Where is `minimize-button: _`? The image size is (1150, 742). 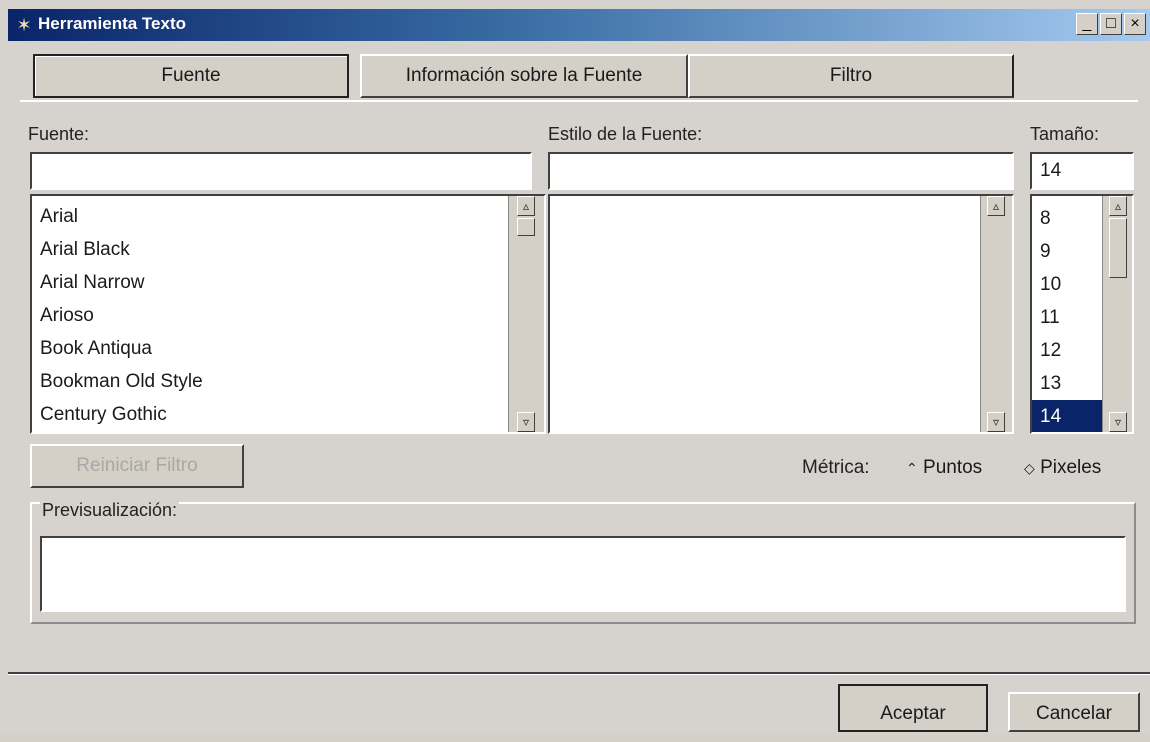 minimize-button: _ is located at coordinates (1087, 24).